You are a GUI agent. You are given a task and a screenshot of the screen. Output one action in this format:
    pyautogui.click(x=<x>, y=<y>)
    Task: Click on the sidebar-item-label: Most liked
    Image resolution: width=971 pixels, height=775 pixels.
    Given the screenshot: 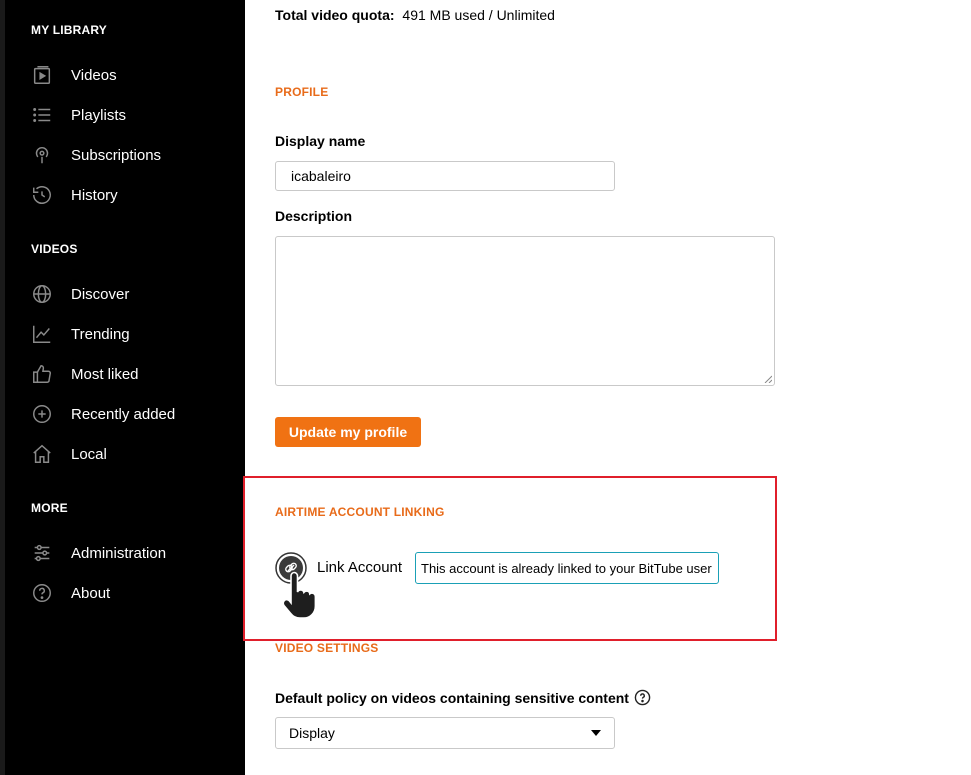 What is the action you would take?
    pyautogui.click(x=105, y=374)
    